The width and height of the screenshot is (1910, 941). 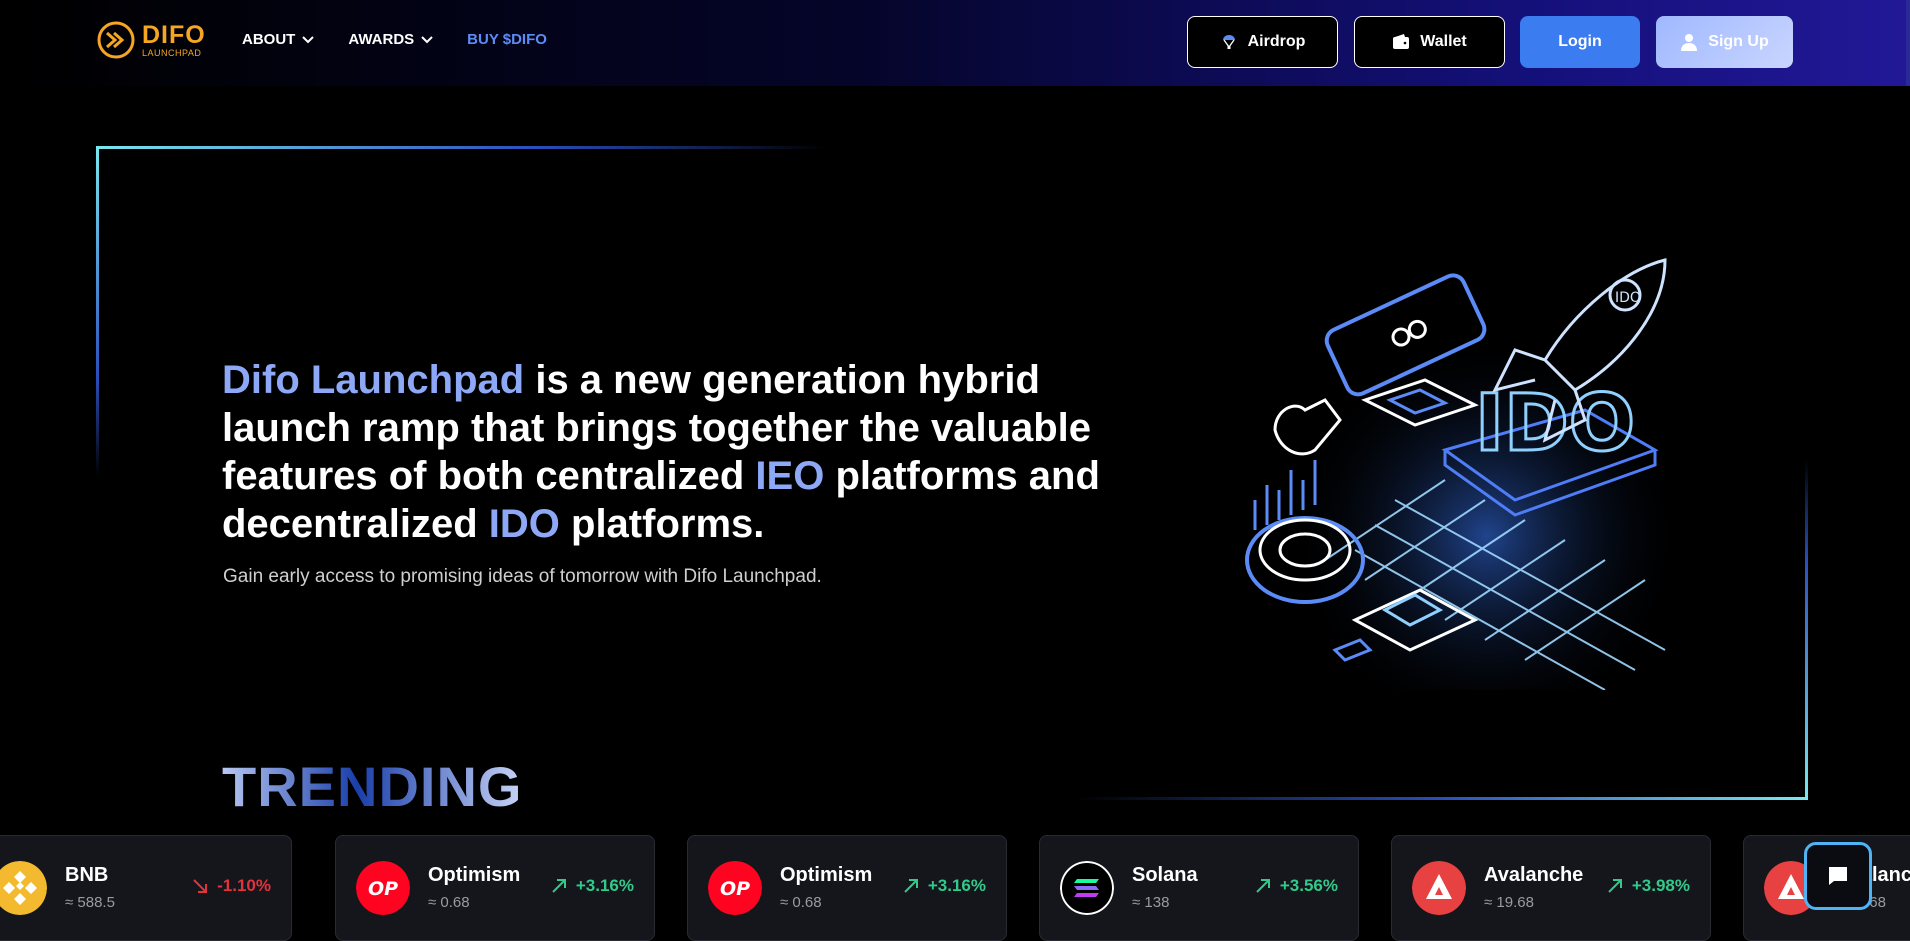 What do you see at coordinates (1443, 41) in the screenshot?
I see `wallet-label: Wallet` at bounding box center [1443, 41].